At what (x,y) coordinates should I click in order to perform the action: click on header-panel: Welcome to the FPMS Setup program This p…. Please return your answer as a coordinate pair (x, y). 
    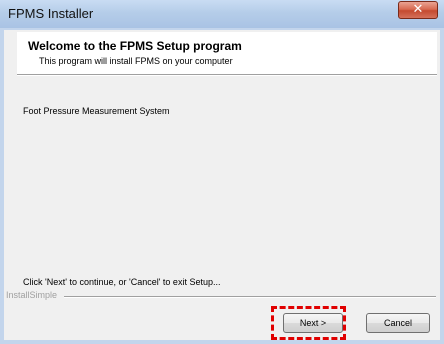
    Looking at the image, I should click on (227, 53).